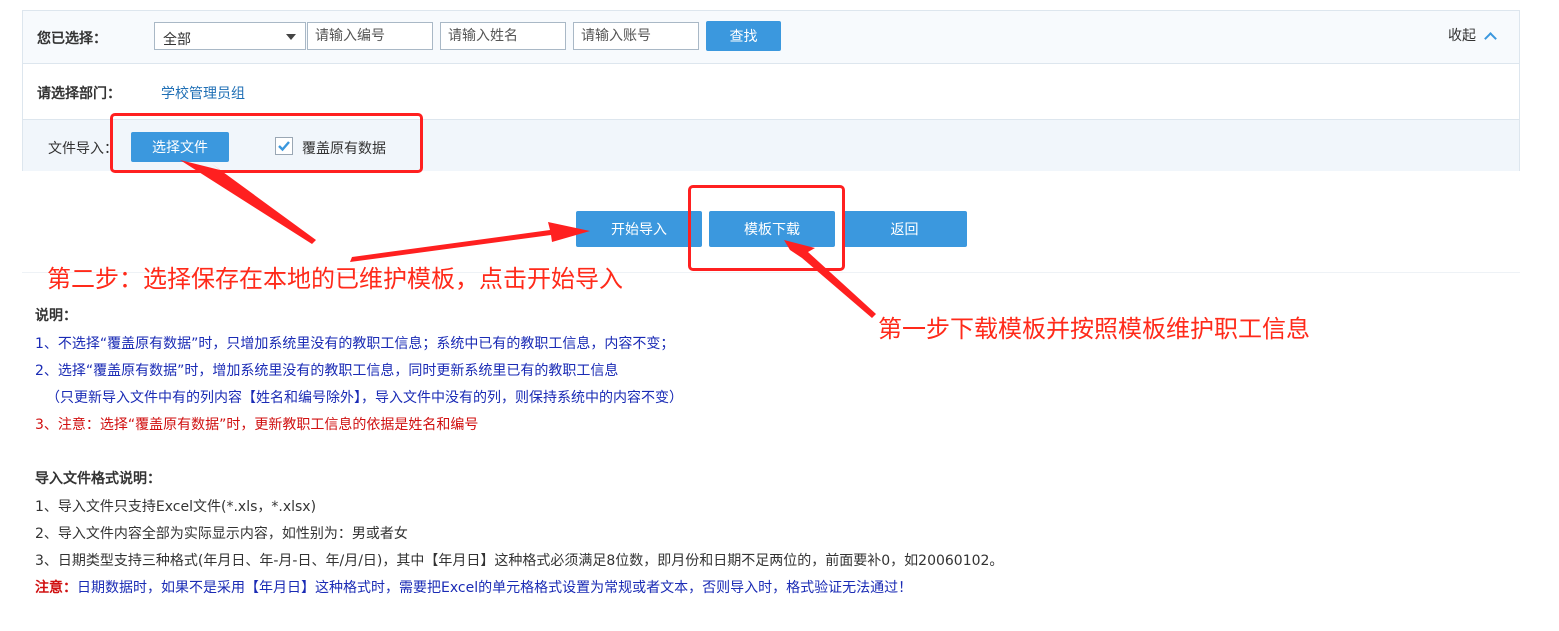  What do you see at coordinates (176, 507) in the screenshot?
I see `format-line-1: 1、导入文件只支持Excel文件(*.xls，*.xlsx)` at bounding box center [176, 507].